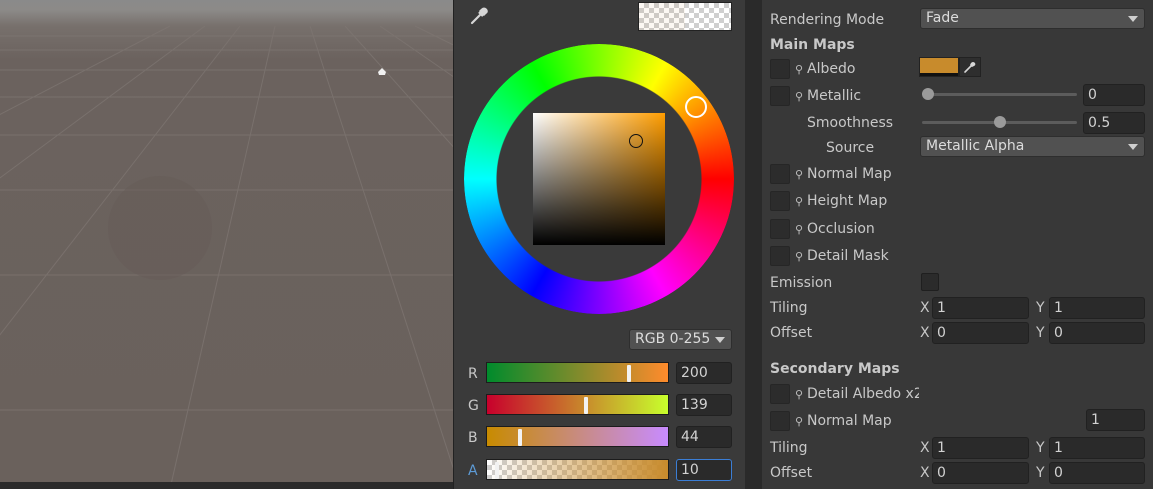 Image resolution: width=1153 pixels, height=489 pixels. Describe the element at coordinates (975, 146) in the screenshot. I see `source-value: Metallic Alpha` at that location.